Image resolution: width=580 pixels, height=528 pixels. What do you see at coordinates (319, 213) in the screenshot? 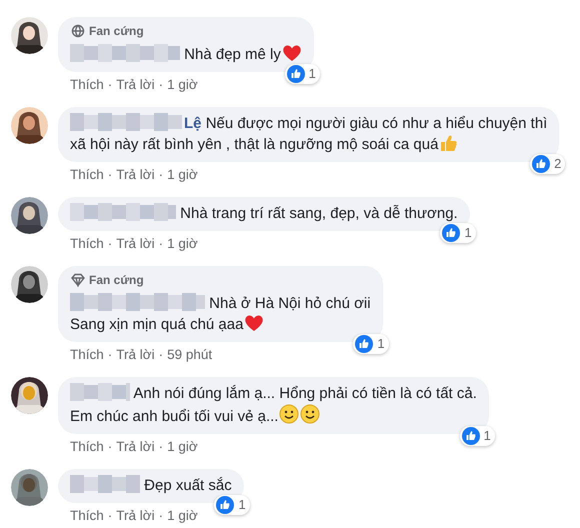
I see `comment-text: Nhà trang trí rất sang, đẹp, và dễ thương.` at bounding box center [319, 213].